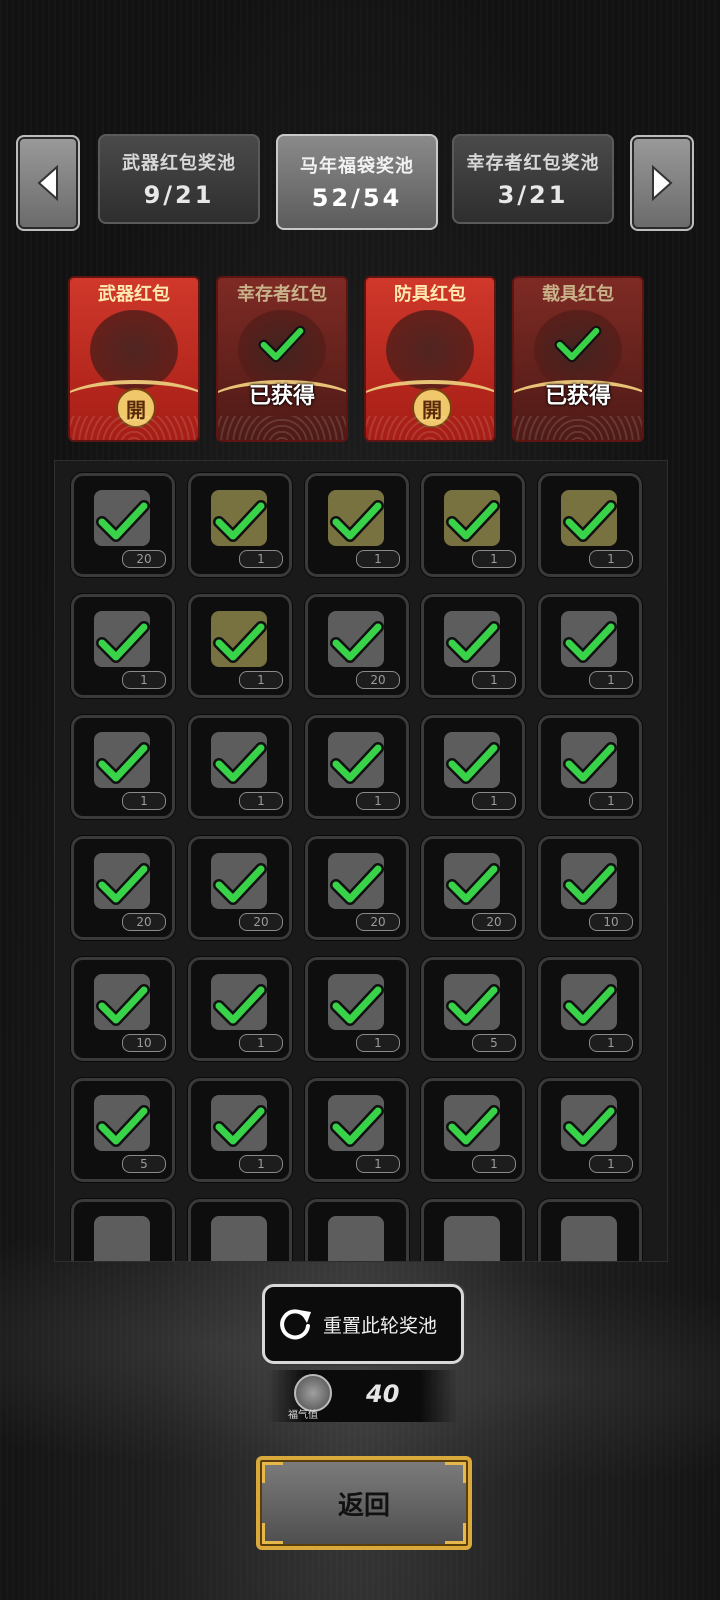 This screenshot has height=1600, width=720. What do you see at coordinates (363, 1505) in the screenshot?
I see `back-label: 返回` at bounding box center [363, 1505].